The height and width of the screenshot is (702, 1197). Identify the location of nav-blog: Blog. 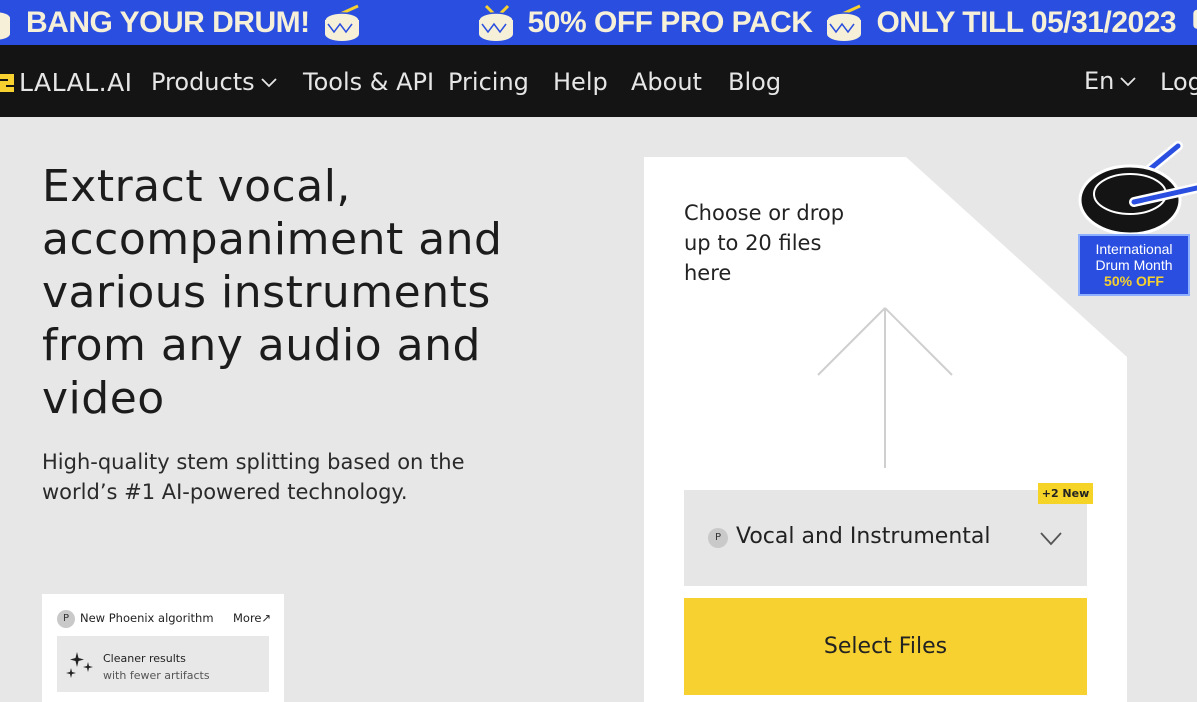
(754, 82).